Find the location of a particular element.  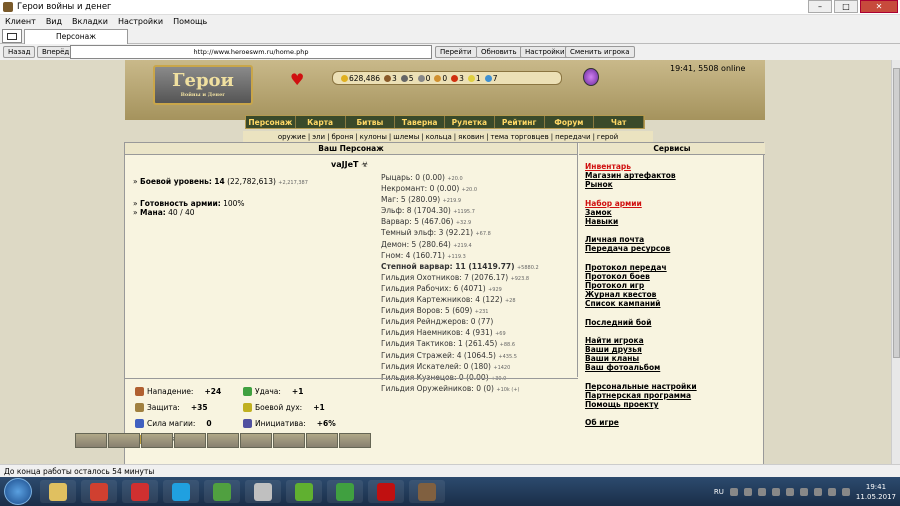

minimize-button: – is located at coordinates (820, 6).